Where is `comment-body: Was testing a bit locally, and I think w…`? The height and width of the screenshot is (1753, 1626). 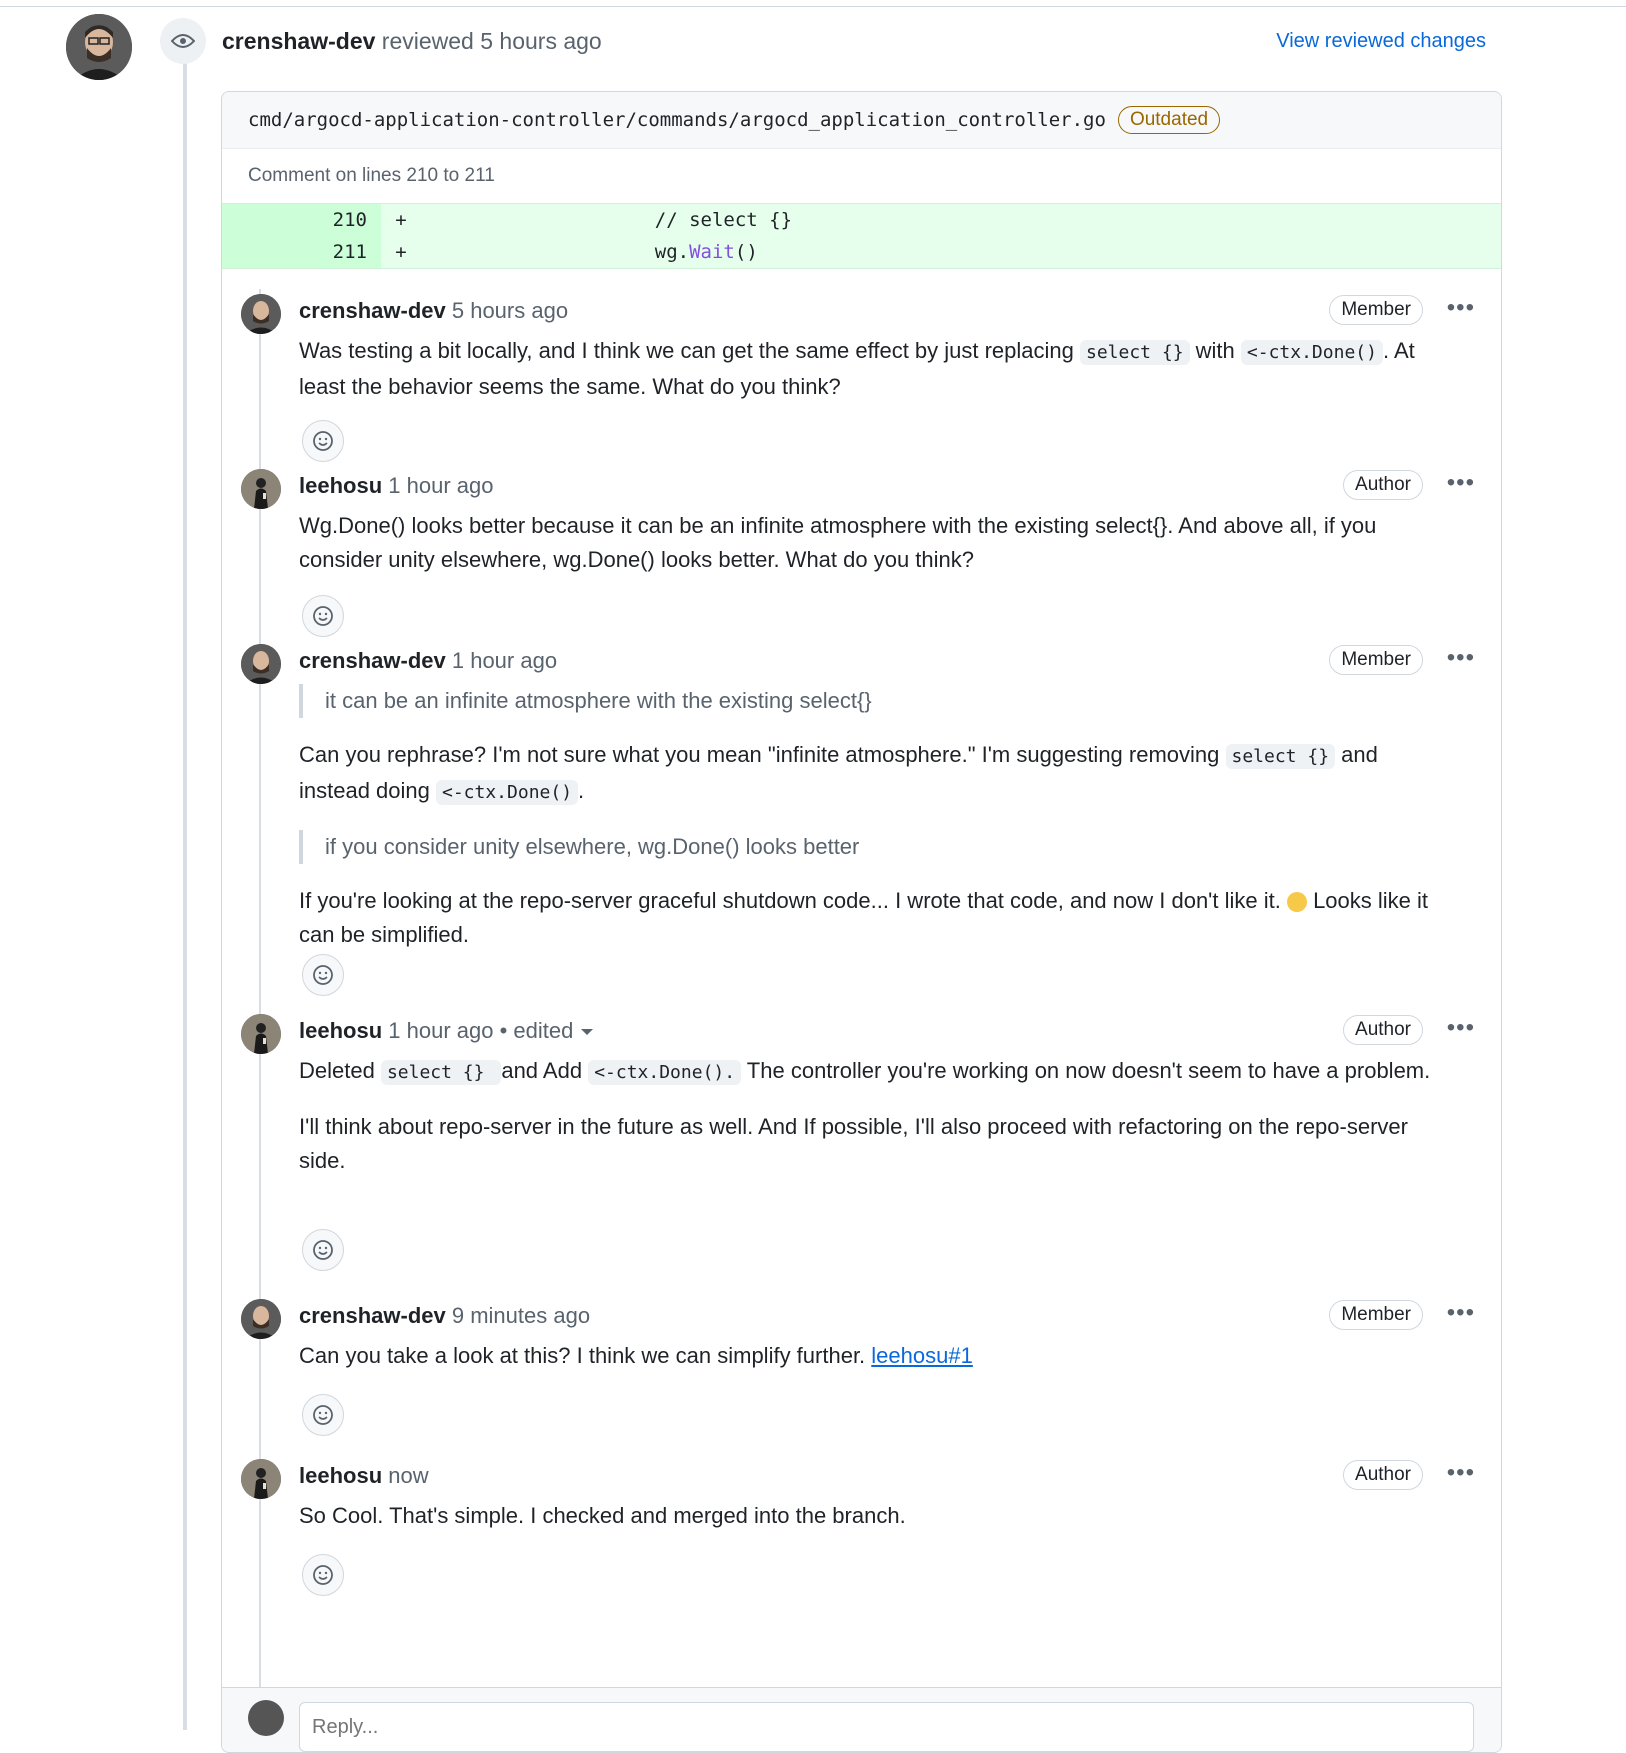
comment-body: Was testing a bit locally, and I think w… is located at coordinates (857, 368).